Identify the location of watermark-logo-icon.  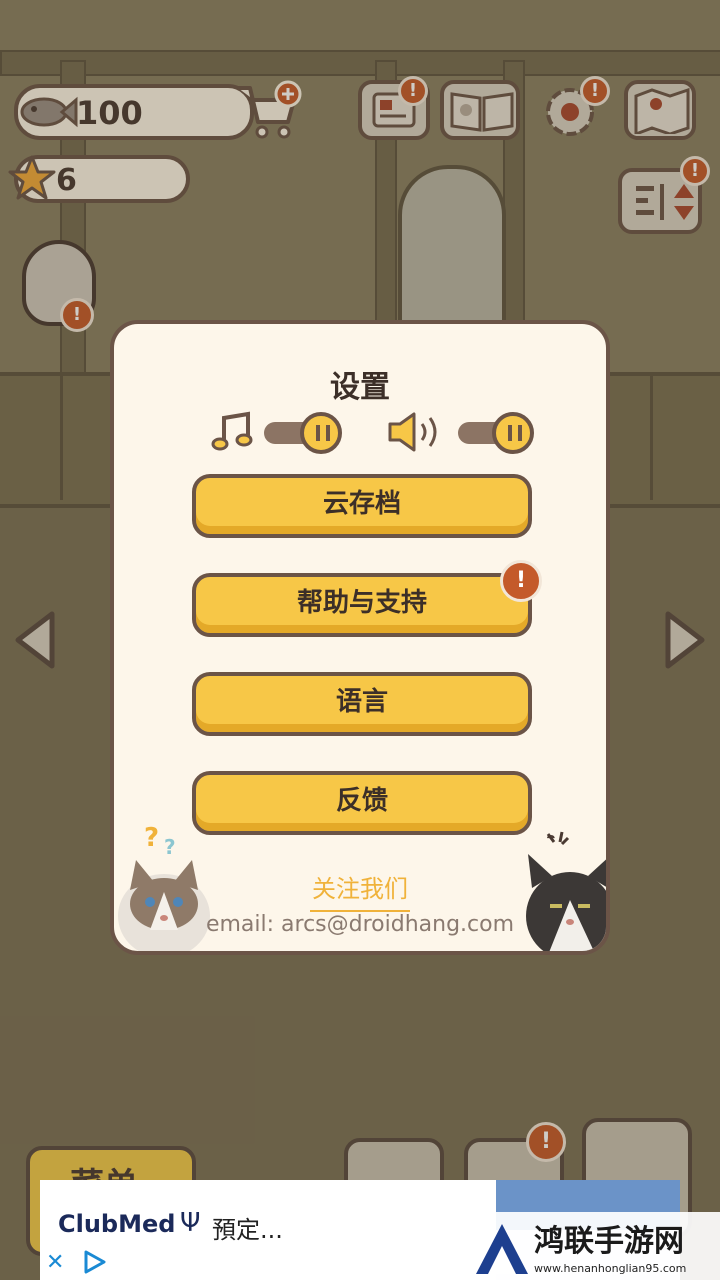
(502, 1249).